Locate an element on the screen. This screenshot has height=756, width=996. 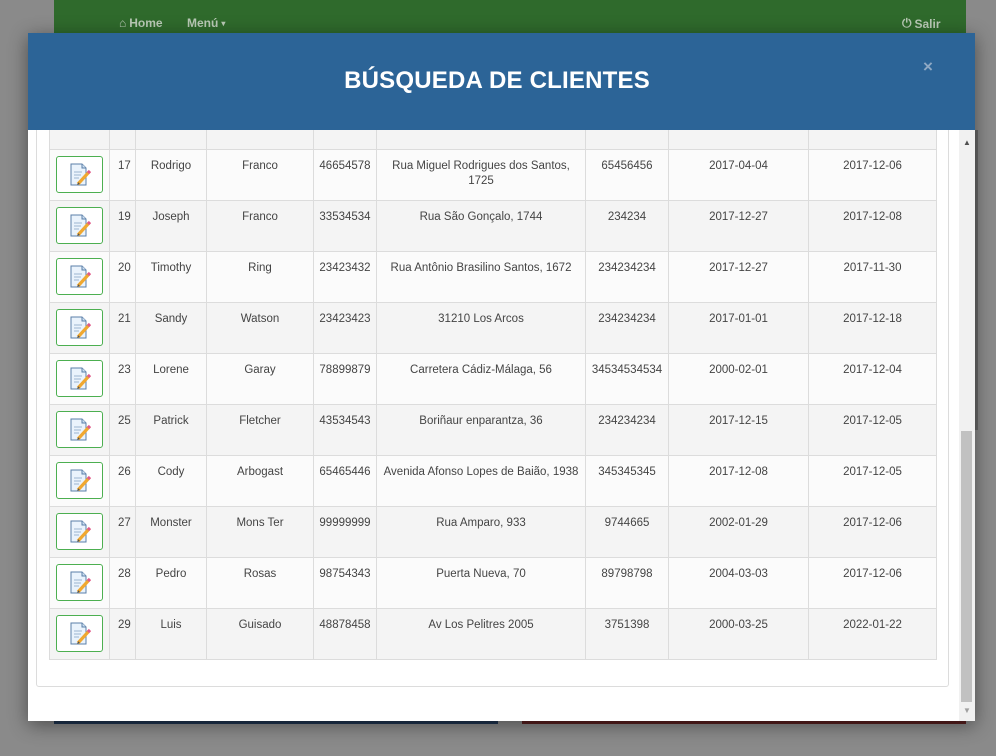
client-phone-cell: 89798798 is located at coordinates (627, 583).